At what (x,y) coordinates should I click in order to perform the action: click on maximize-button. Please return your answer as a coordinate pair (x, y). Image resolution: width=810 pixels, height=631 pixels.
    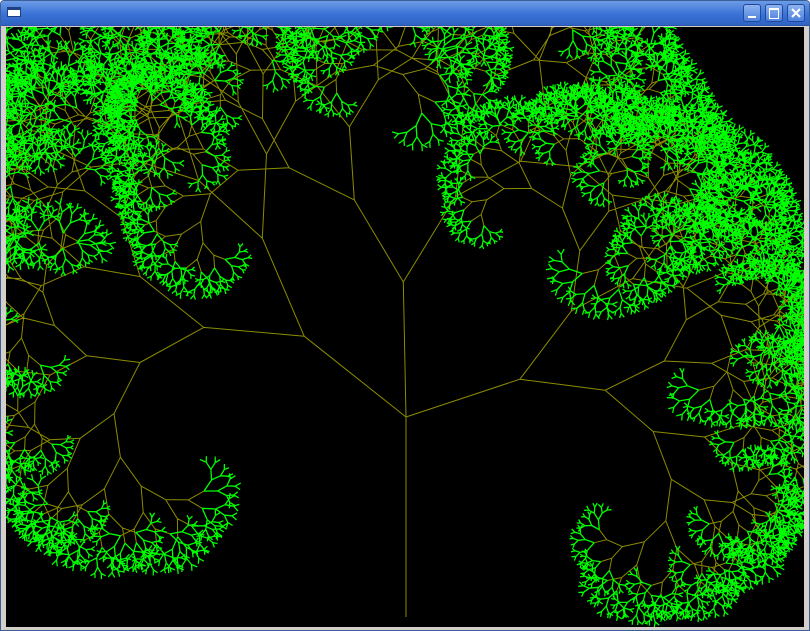
    Looking at the image, I should click on (774, 13).